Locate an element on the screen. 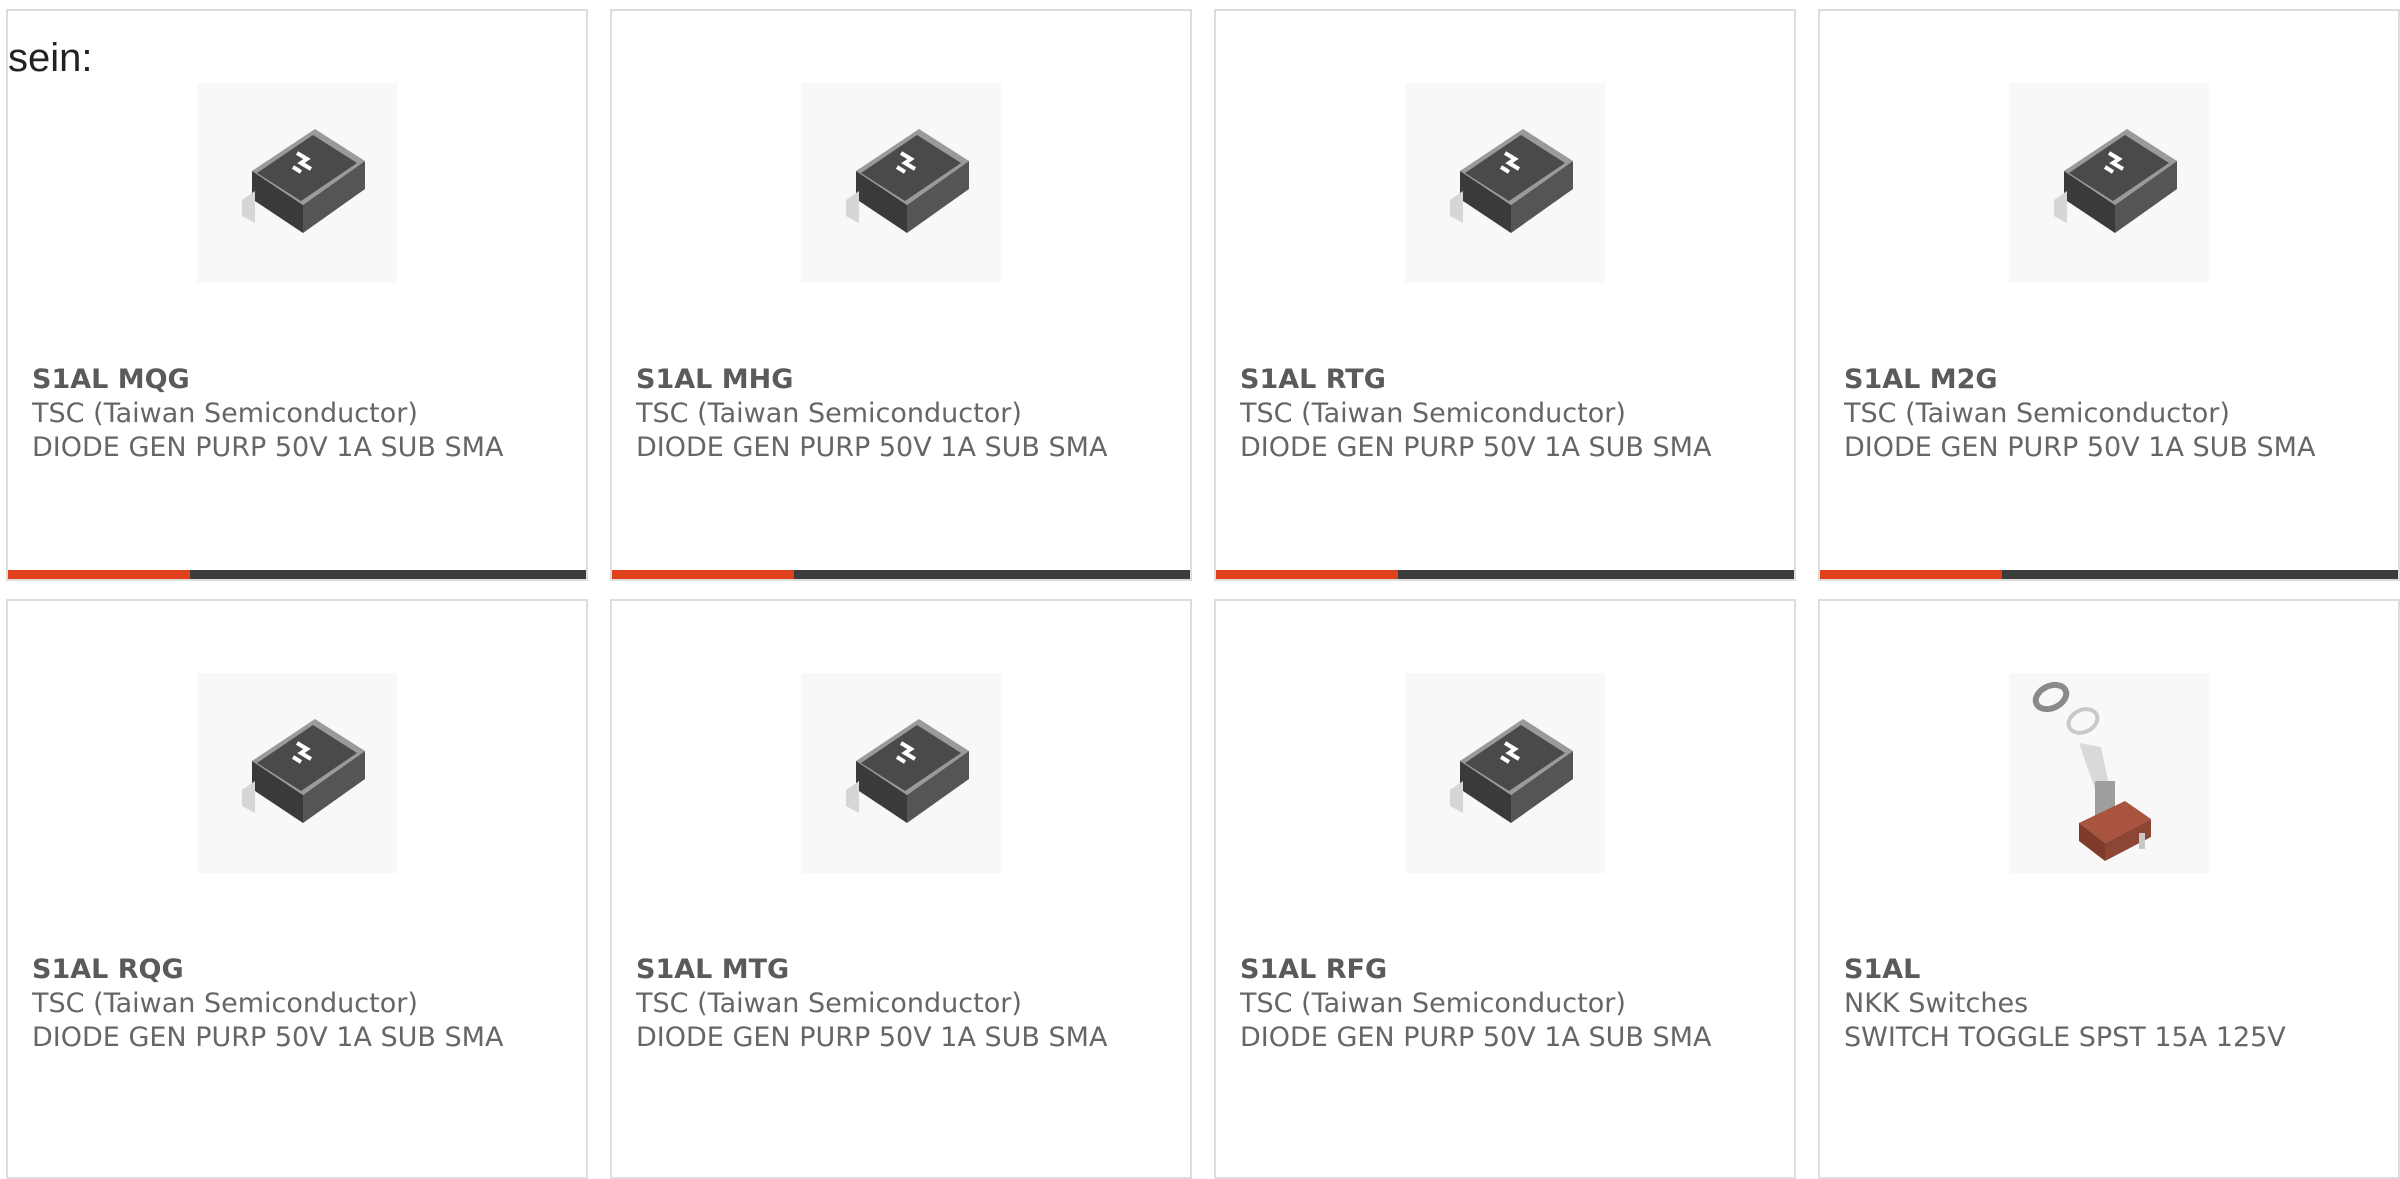 The height and width of the screenshot is (1179, 2400). manufacturer: NKK Switches is located at coordinates (1936, 1003).